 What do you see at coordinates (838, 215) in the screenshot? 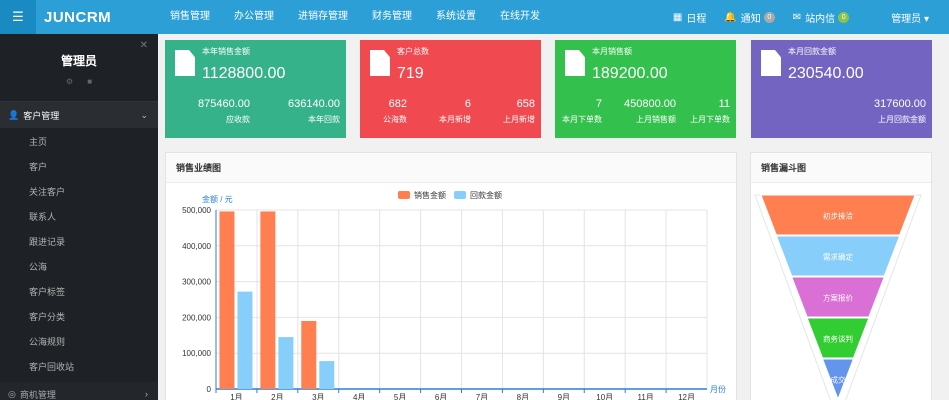
I see `funnel-stage: 初步接洽` at bounding box center [838, 215].